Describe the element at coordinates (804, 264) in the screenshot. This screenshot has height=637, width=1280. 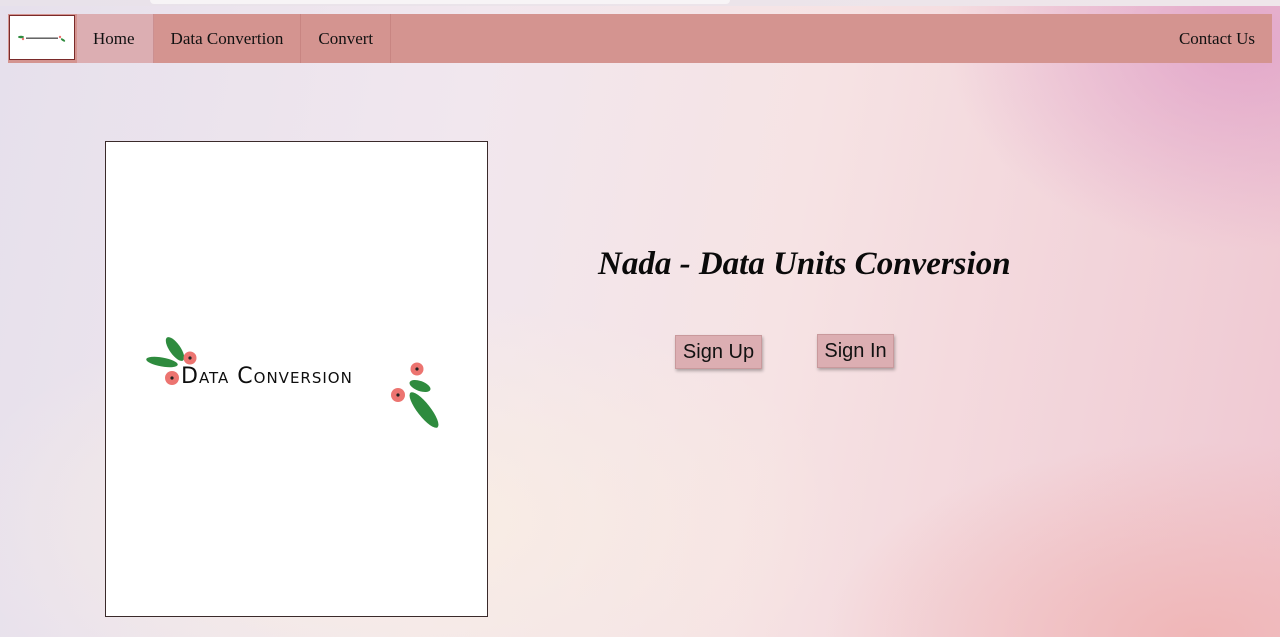
I see `page-title: Nada - Data Units Conversion` at that location.